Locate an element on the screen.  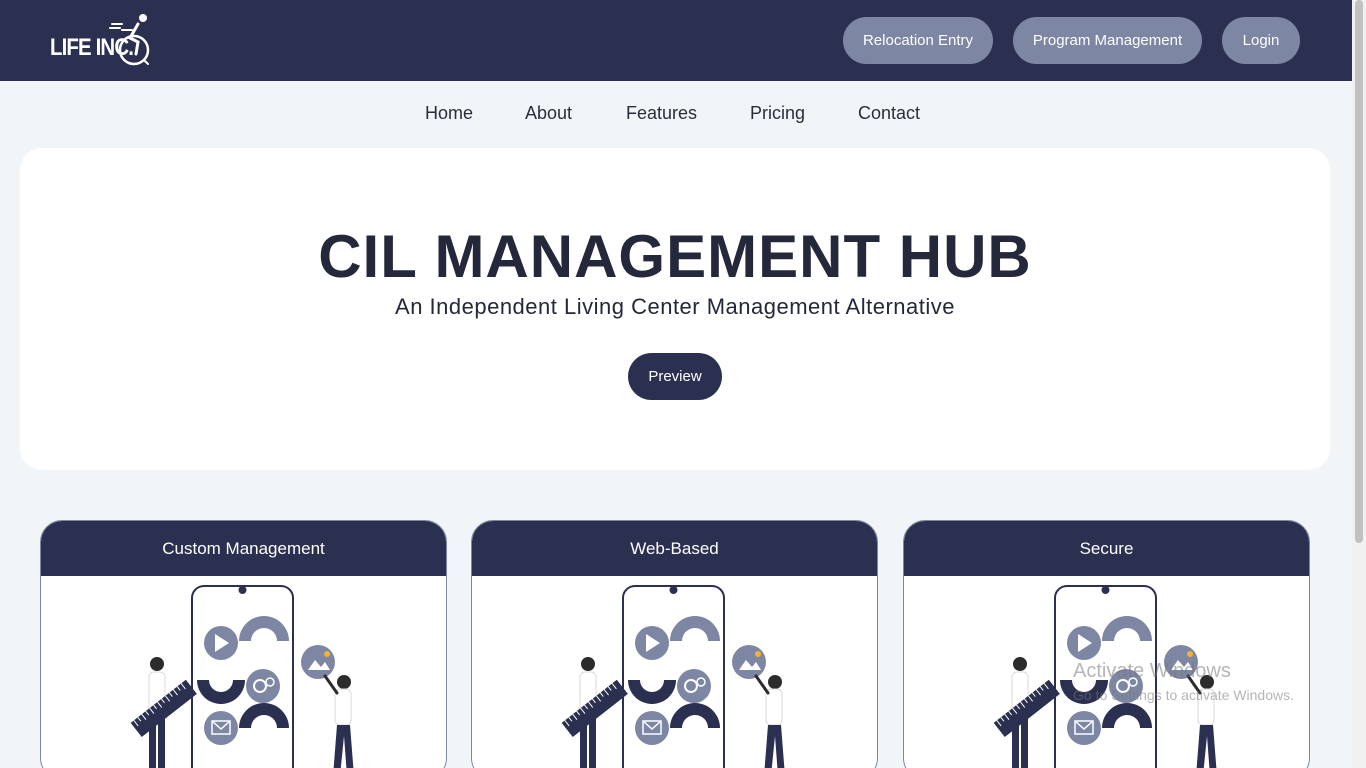
nav-pricing: Pricing is located at coordinates (777, 113).